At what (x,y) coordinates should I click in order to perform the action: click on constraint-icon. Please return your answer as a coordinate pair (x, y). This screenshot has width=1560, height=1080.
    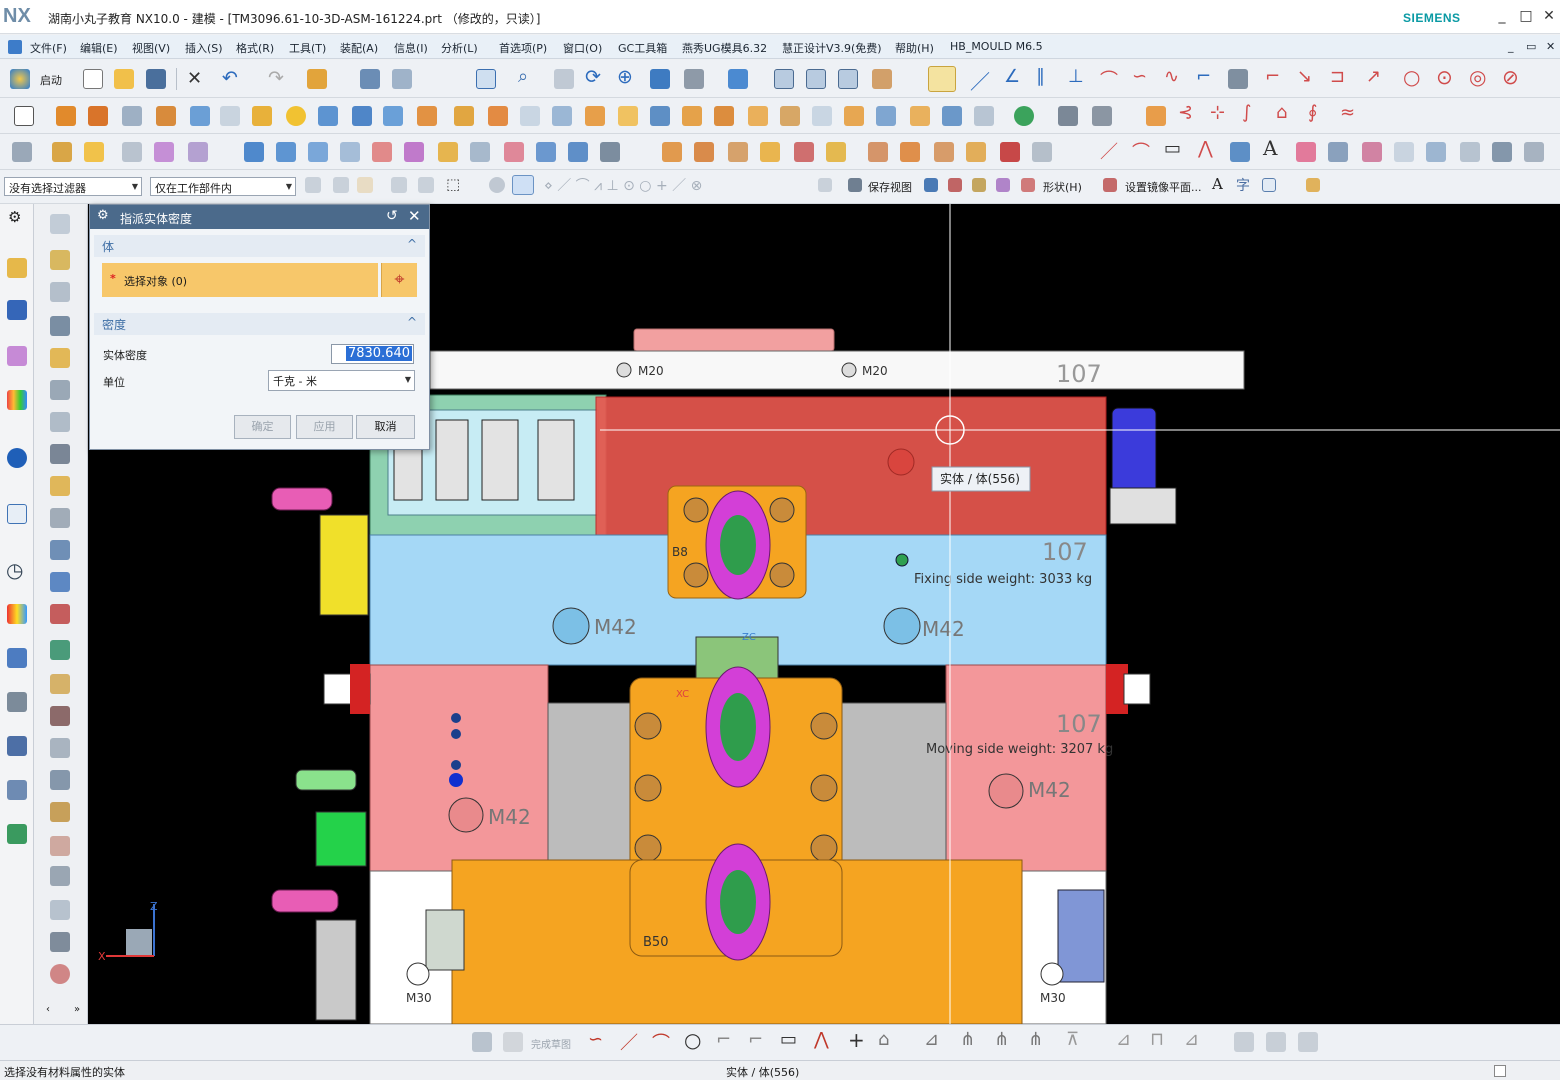
    Looking at the image, I should click on (94, 152).